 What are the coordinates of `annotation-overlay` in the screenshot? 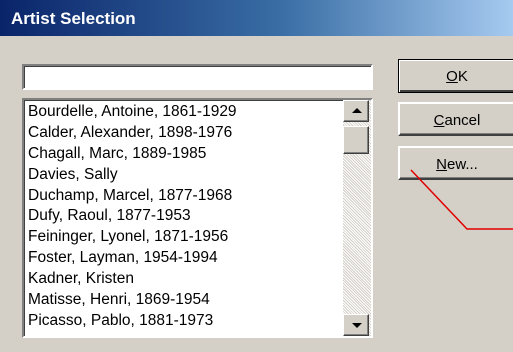 It's located at (461, 199).